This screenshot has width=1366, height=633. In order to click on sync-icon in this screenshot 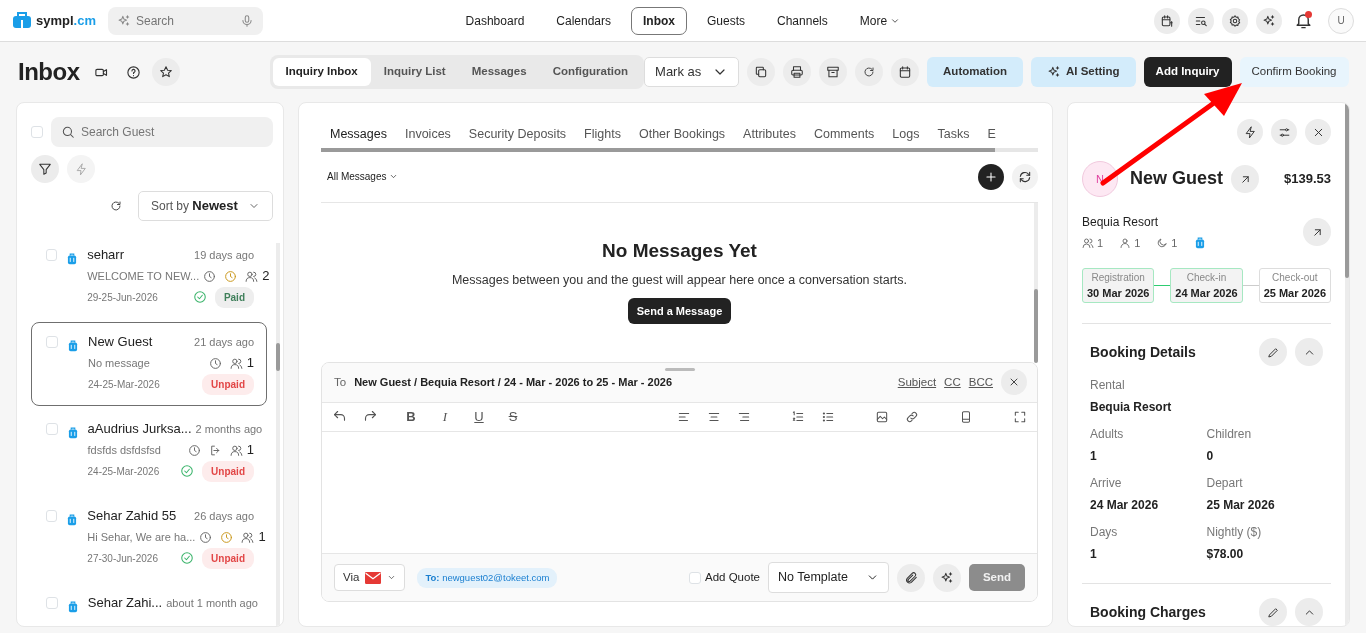, I will do `click(1025, 176)`.